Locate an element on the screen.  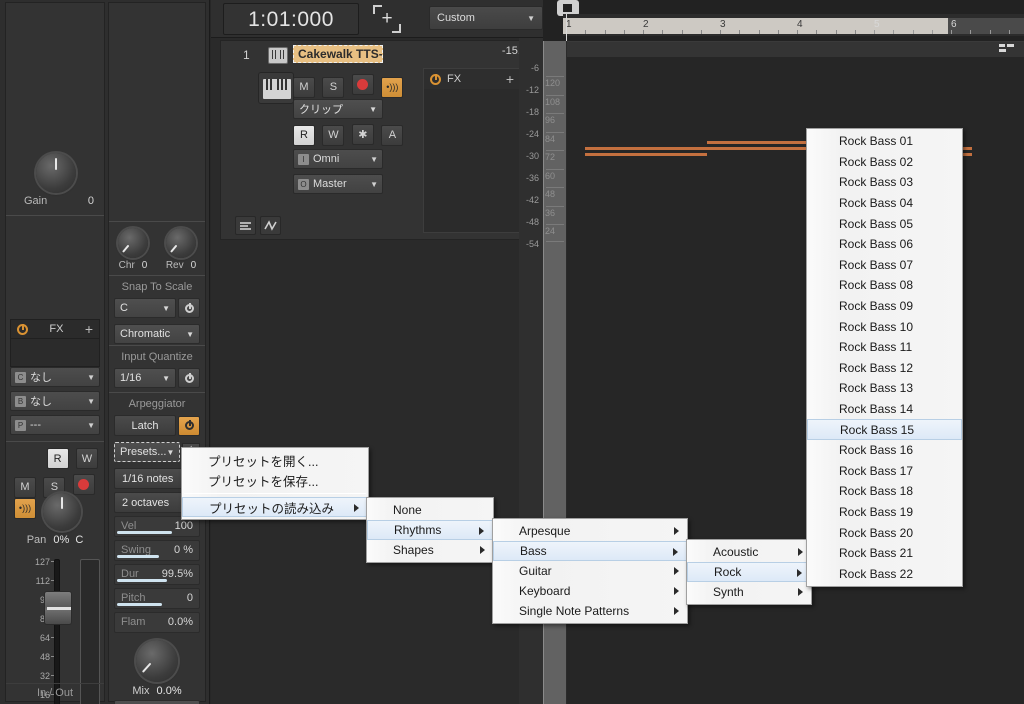
menu-item: Rock Bass 08 is located at coordinates (884, 285).